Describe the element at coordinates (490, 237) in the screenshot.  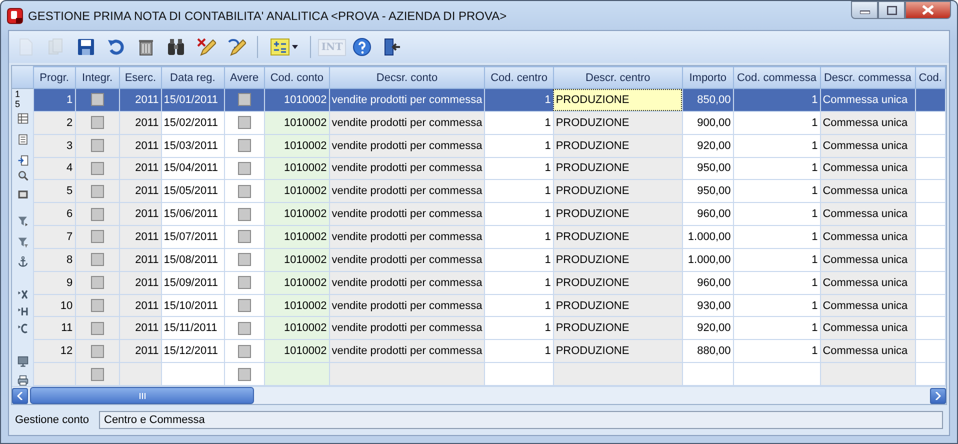
I see `table-row: 7 2011 15/07/2011 1010002 vendite prodotti per commessa 1 PRODUZIONE 1.000,00 1 Commessa unica` at that location.